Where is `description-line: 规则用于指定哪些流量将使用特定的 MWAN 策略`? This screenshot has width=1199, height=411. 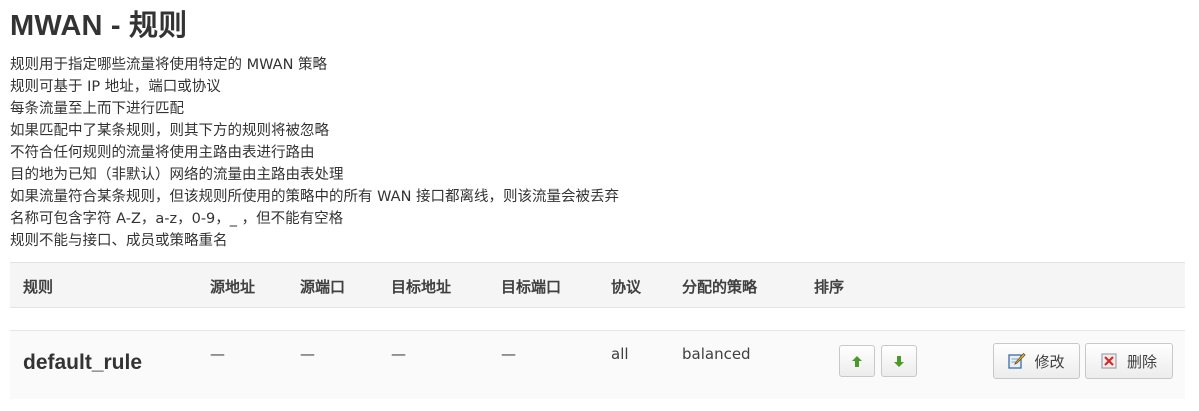
description-line: 规则用于指定哪些流量将使用特定的 MWAN 策略 is located at coordinates (169, 65).